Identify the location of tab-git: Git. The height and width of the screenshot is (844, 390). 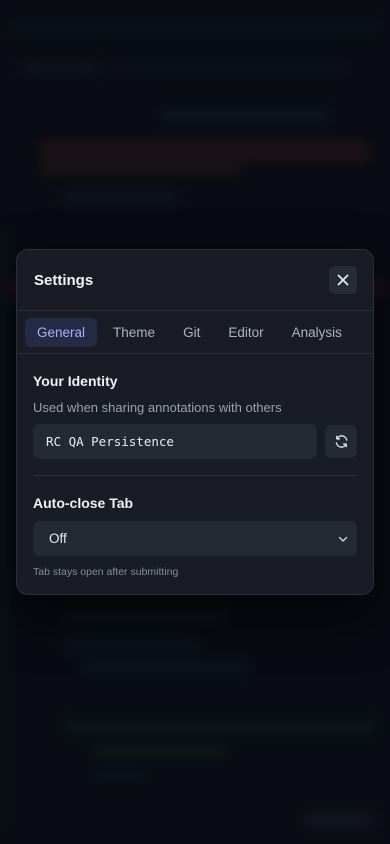
(191, 332).